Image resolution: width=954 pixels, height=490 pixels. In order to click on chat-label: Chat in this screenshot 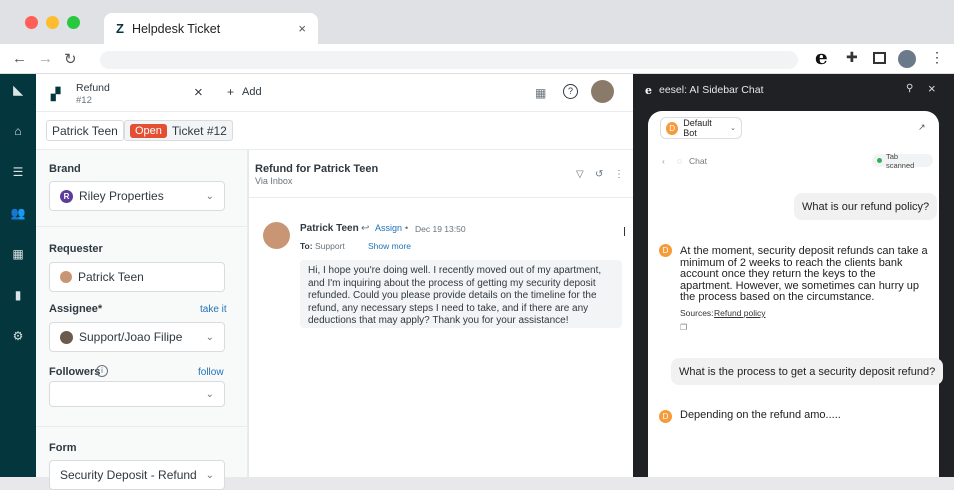, I will do `click(698, 161)`.